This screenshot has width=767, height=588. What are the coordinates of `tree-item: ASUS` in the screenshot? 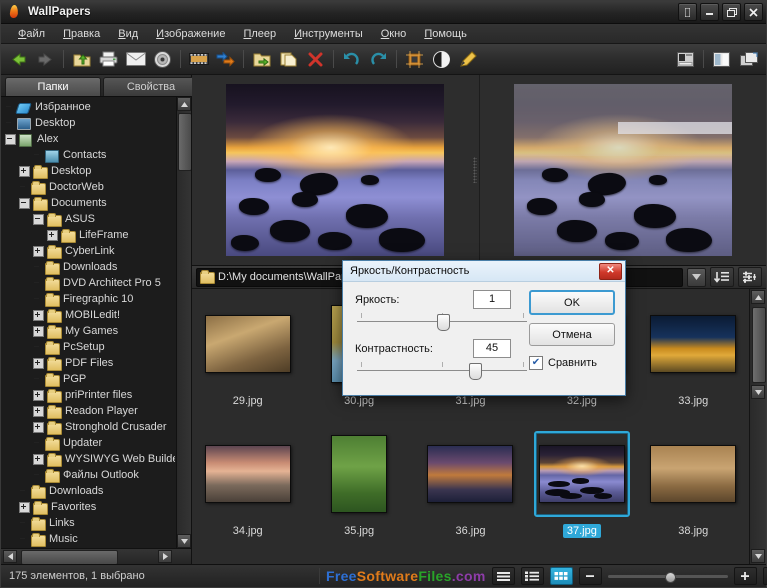 It's located at (89, 219).